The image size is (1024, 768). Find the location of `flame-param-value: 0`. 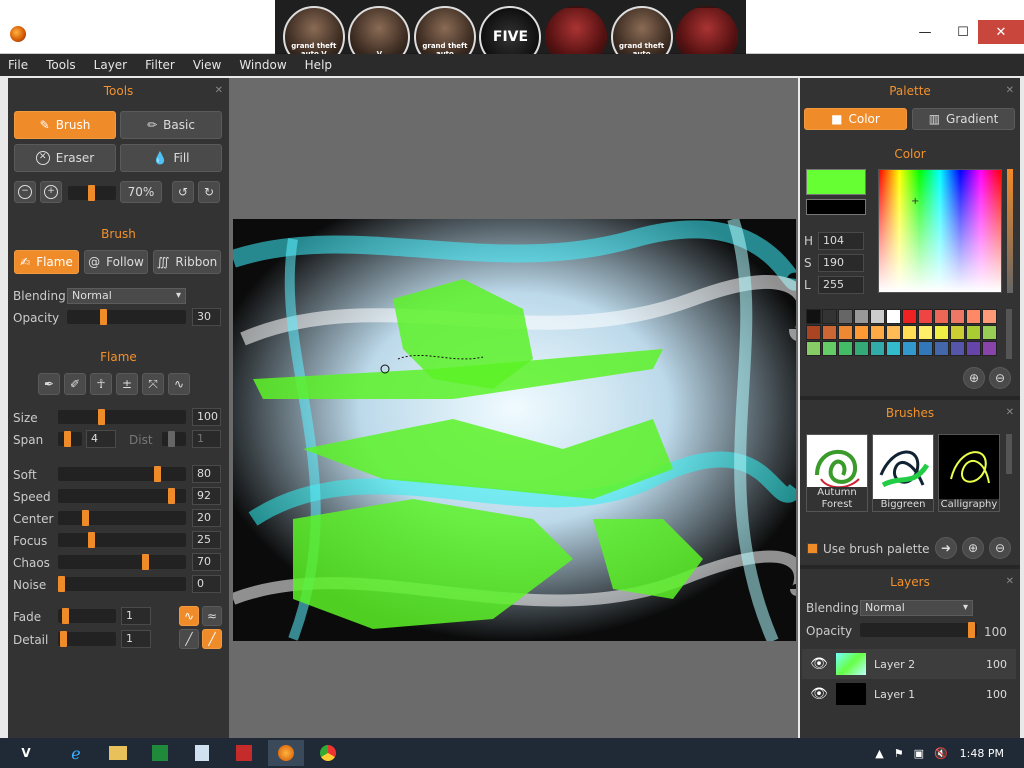

flame-param-value: 0 is located at coordinates (206, 584).